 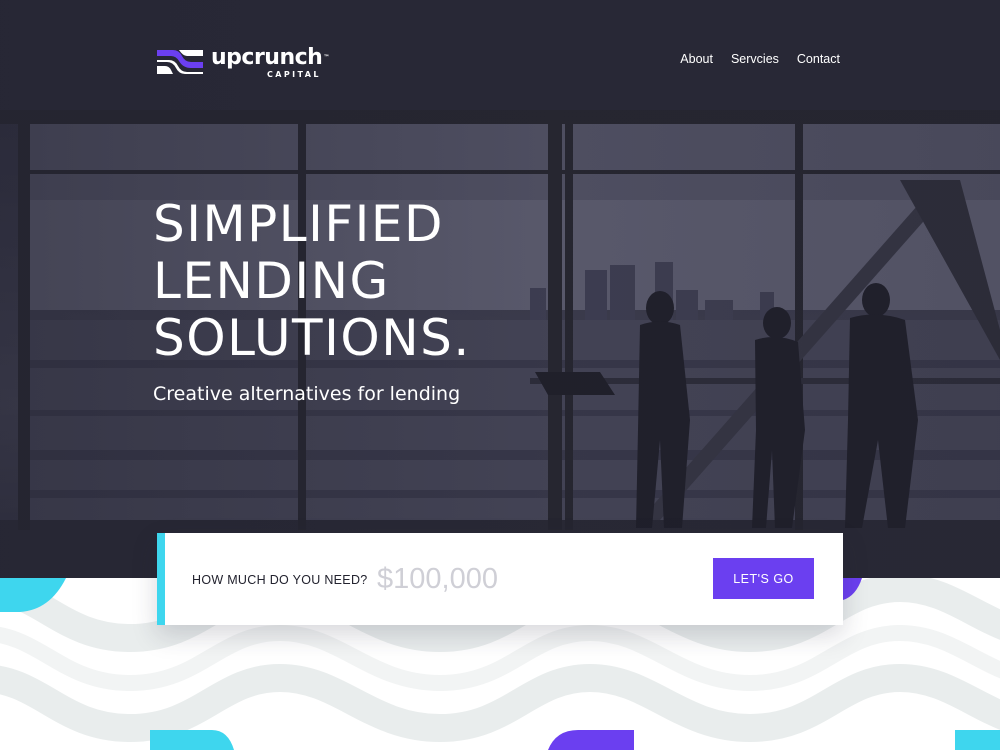 I want to click on lets-go-button: LET'S GO, so click(x=763, y=578).